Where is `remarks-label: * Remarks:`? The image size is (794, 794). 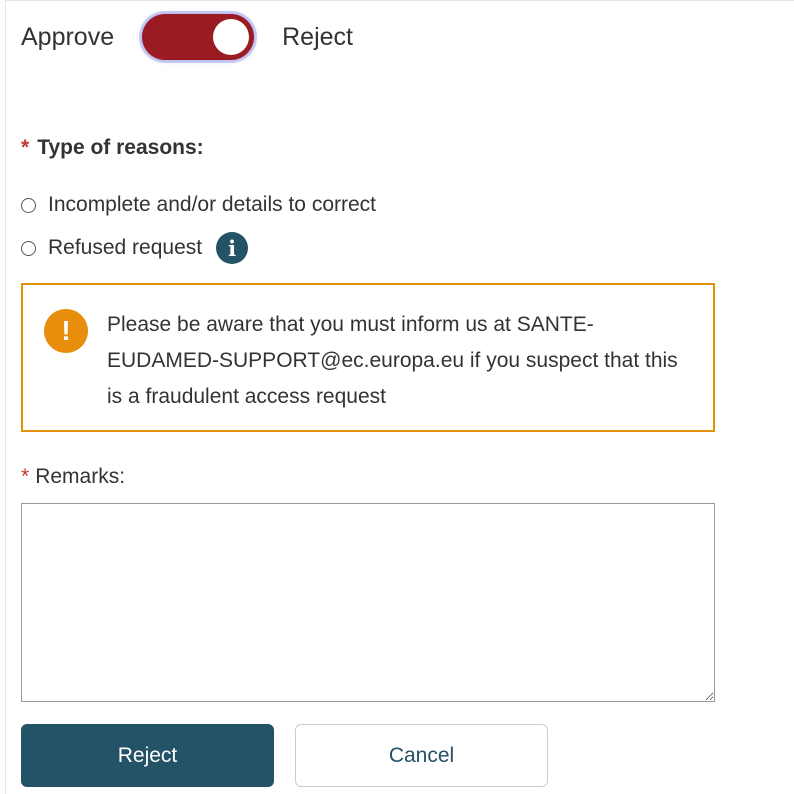 remarks-label: * Remarks: is located at coordinates (73, 477).